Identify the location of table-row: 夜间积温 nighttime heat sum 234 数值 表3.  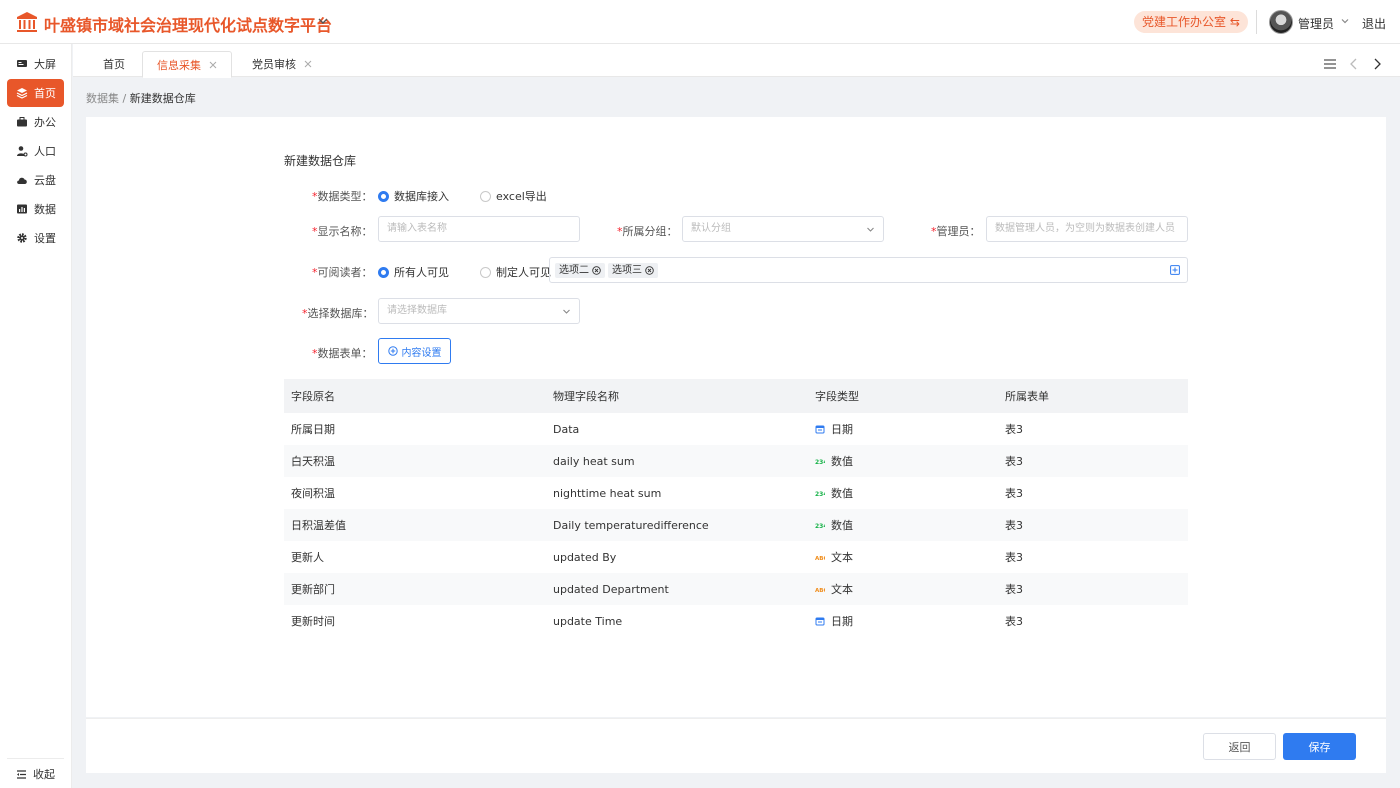
(736, 493).